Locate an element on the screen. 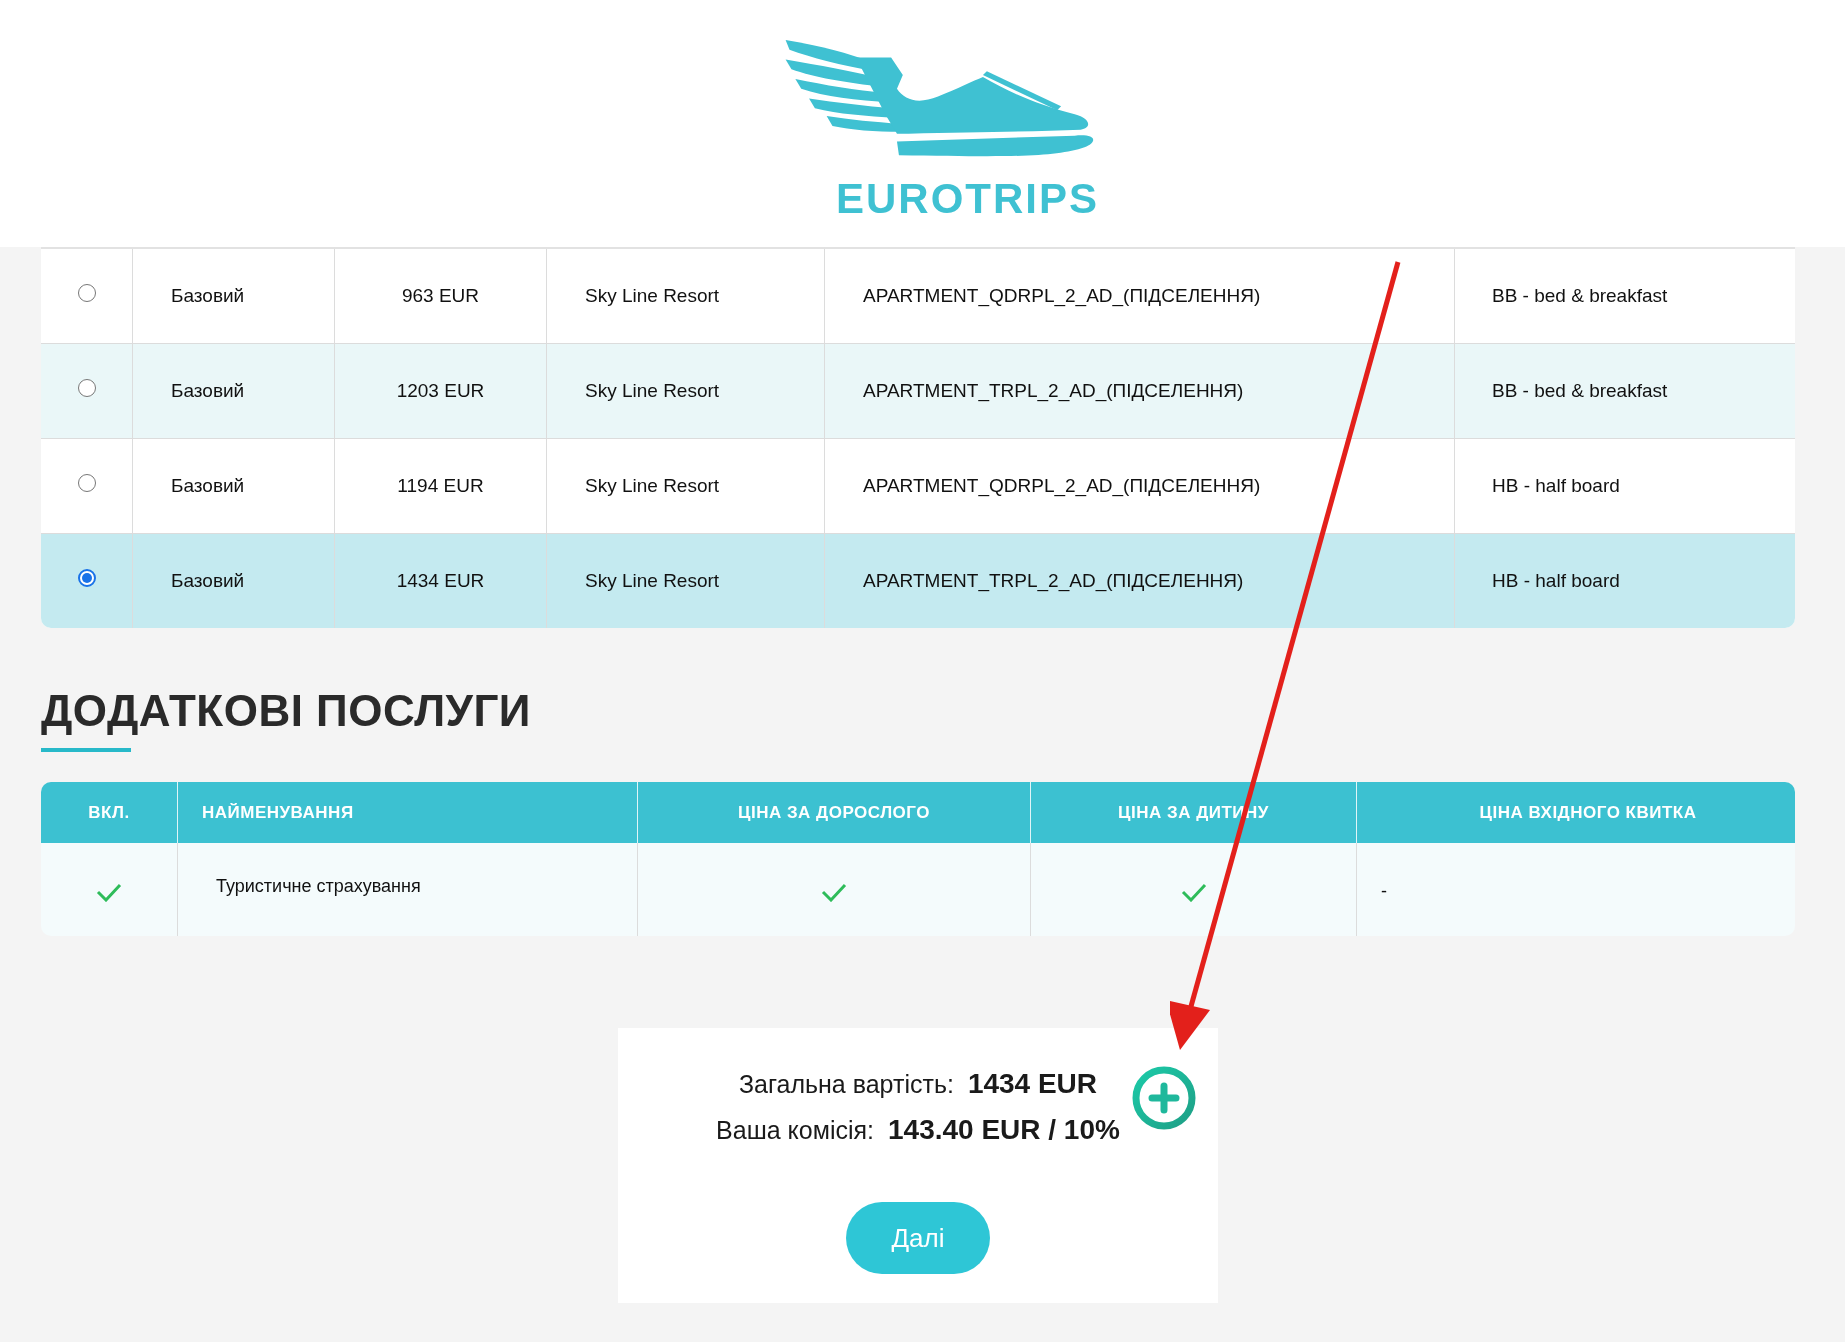  add-icon is located at coordinates (1164, 1098).